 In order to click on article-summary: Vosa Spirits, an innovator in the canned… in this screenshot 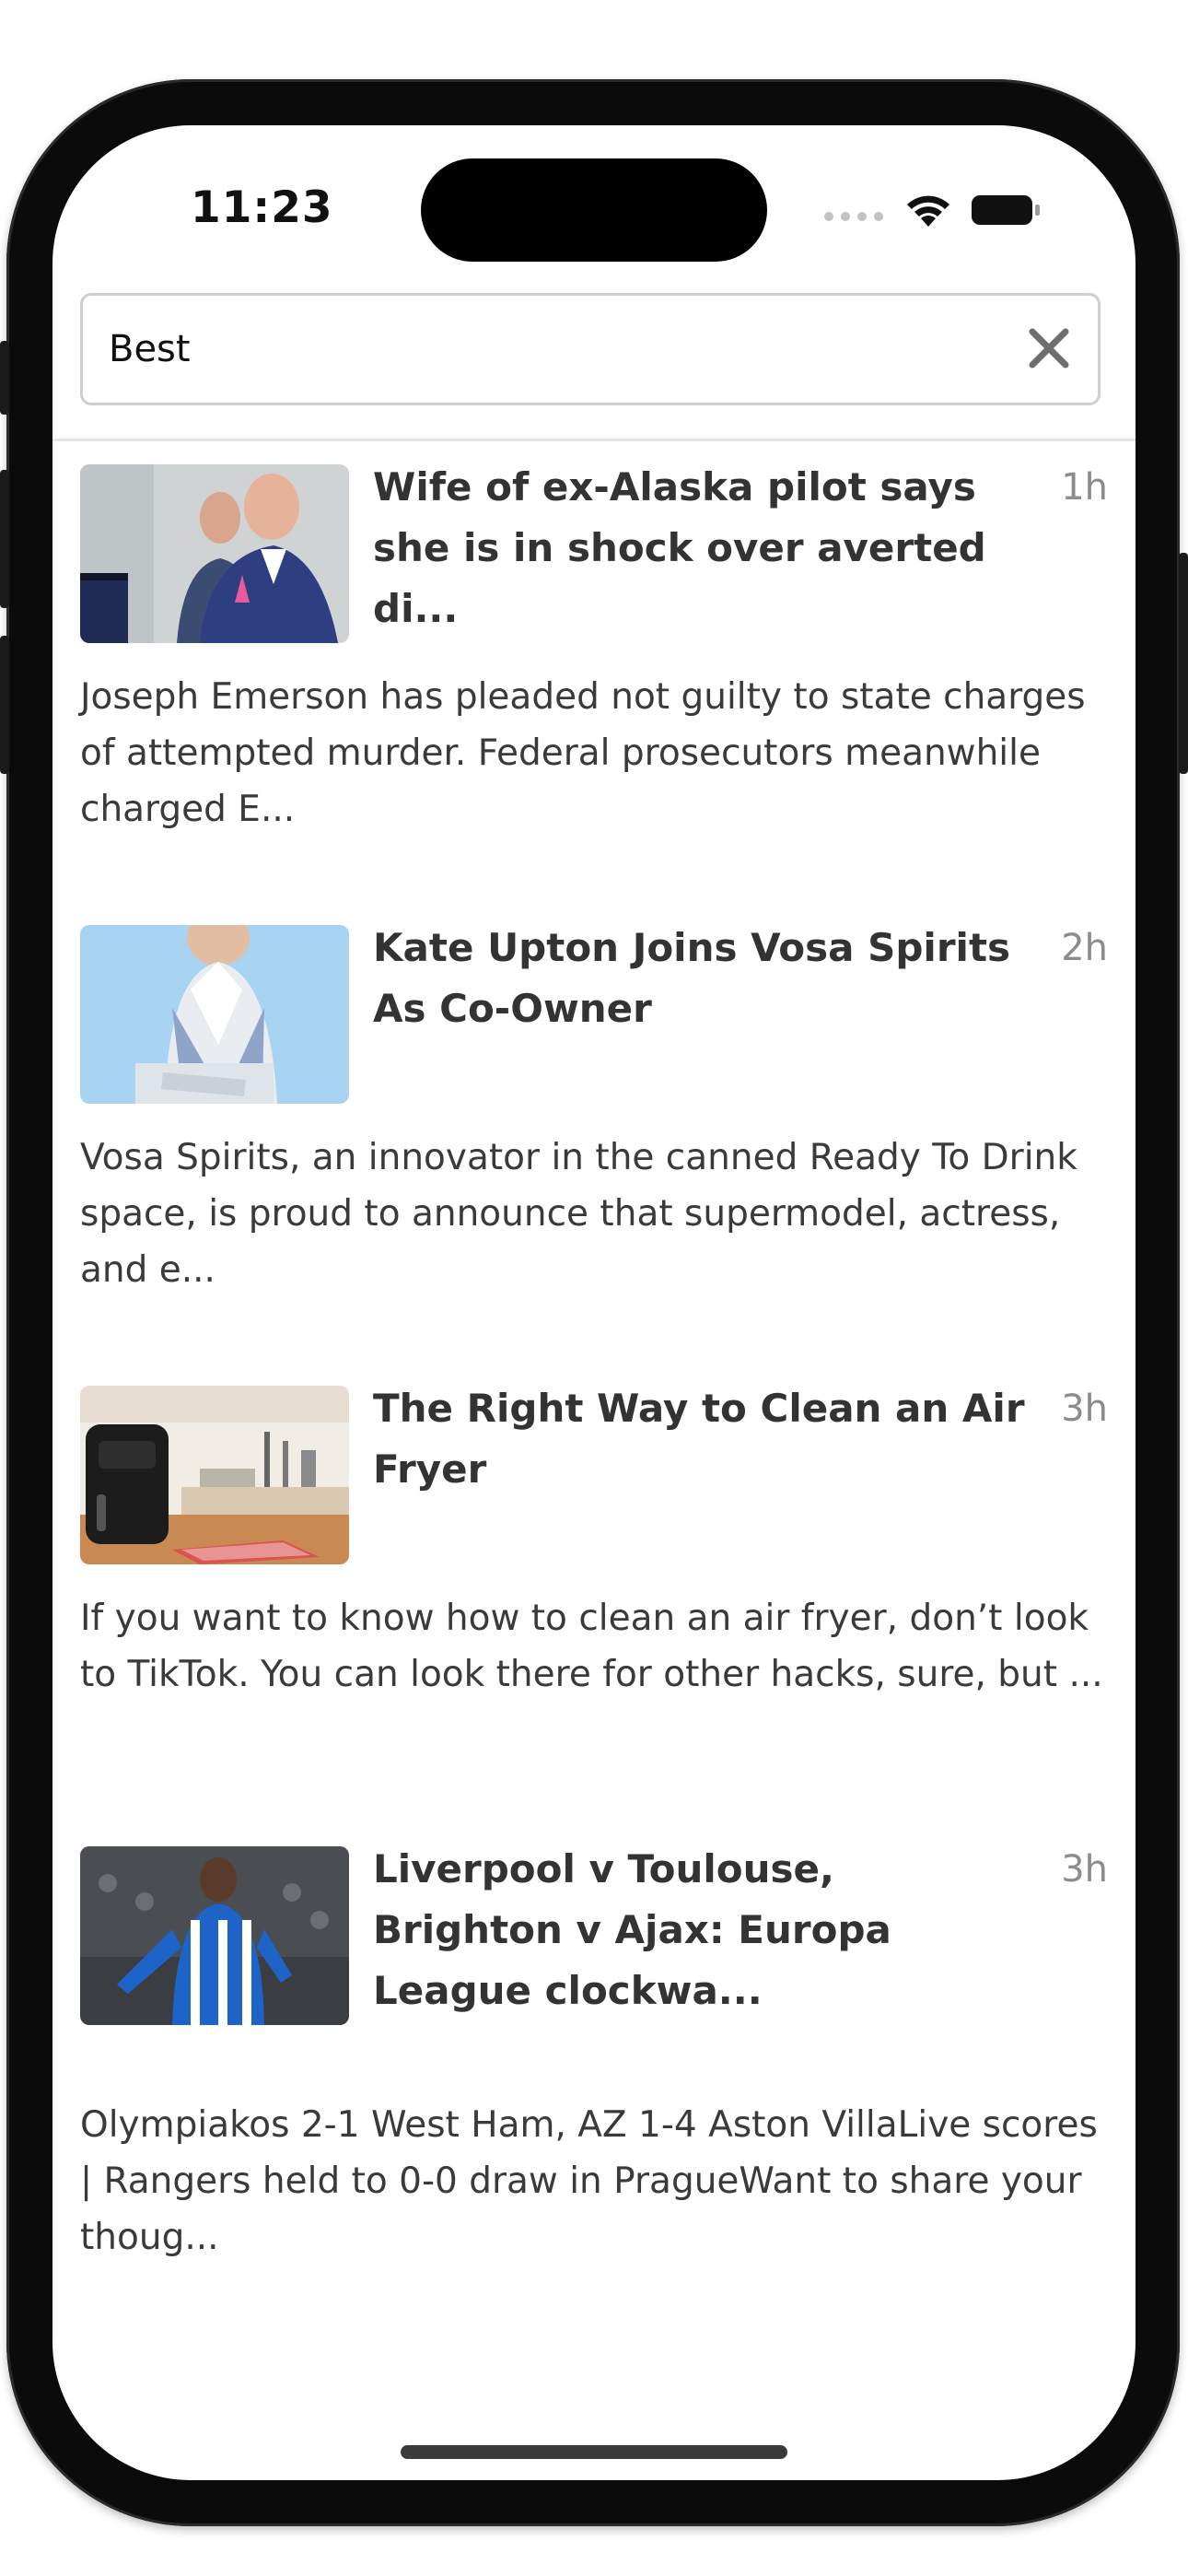, I will do `click(578, 1214)`.